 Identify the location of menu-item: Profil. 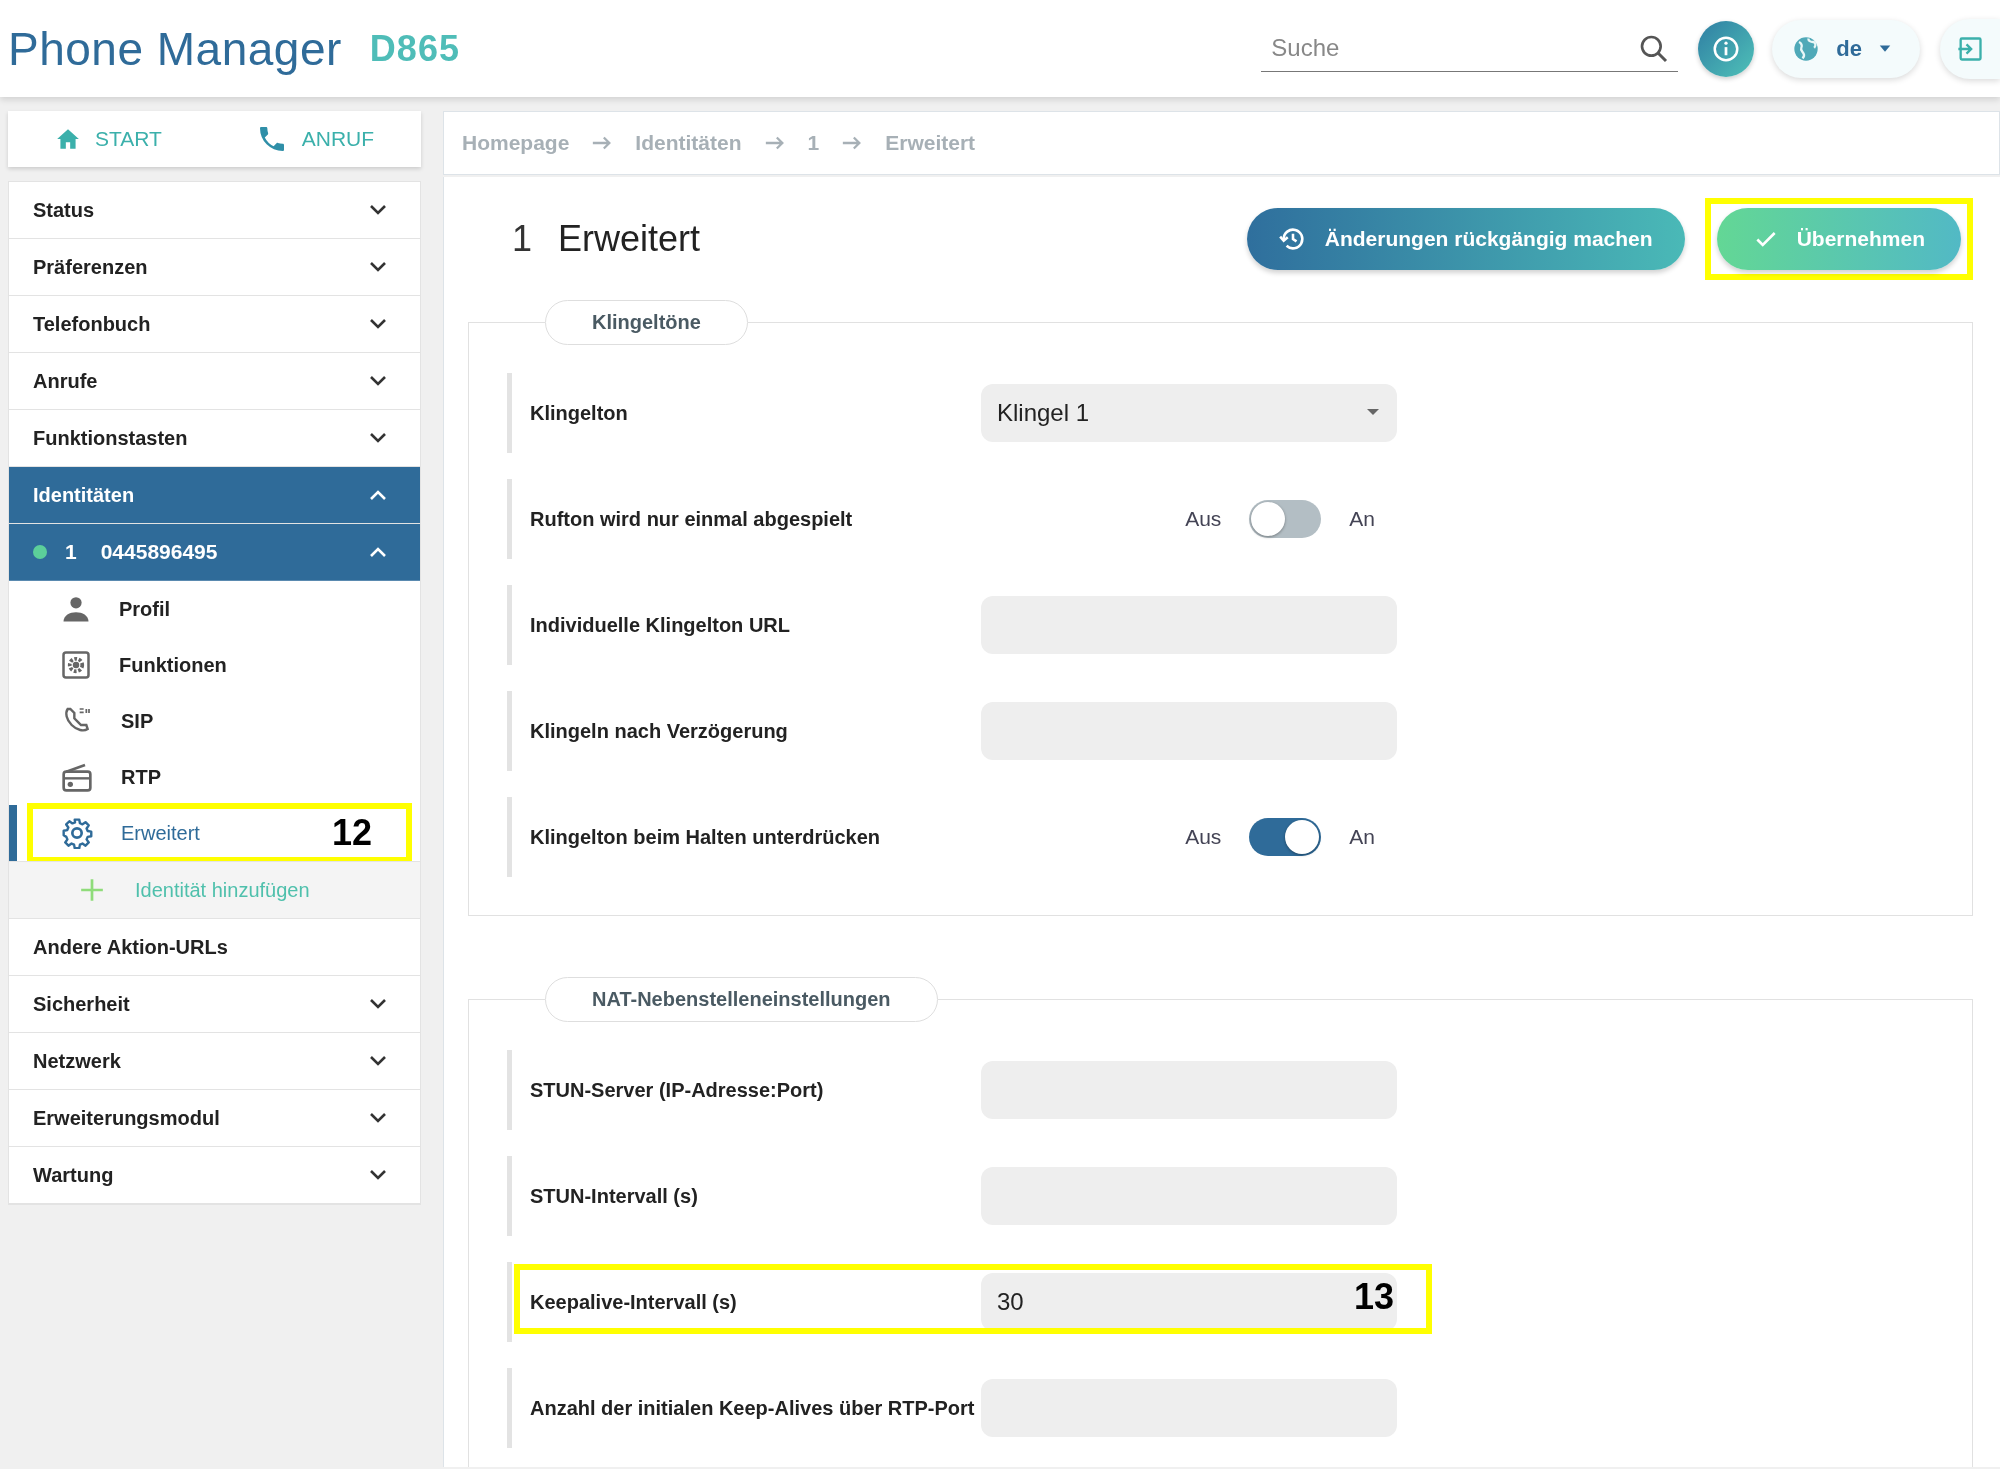
(214, 609).